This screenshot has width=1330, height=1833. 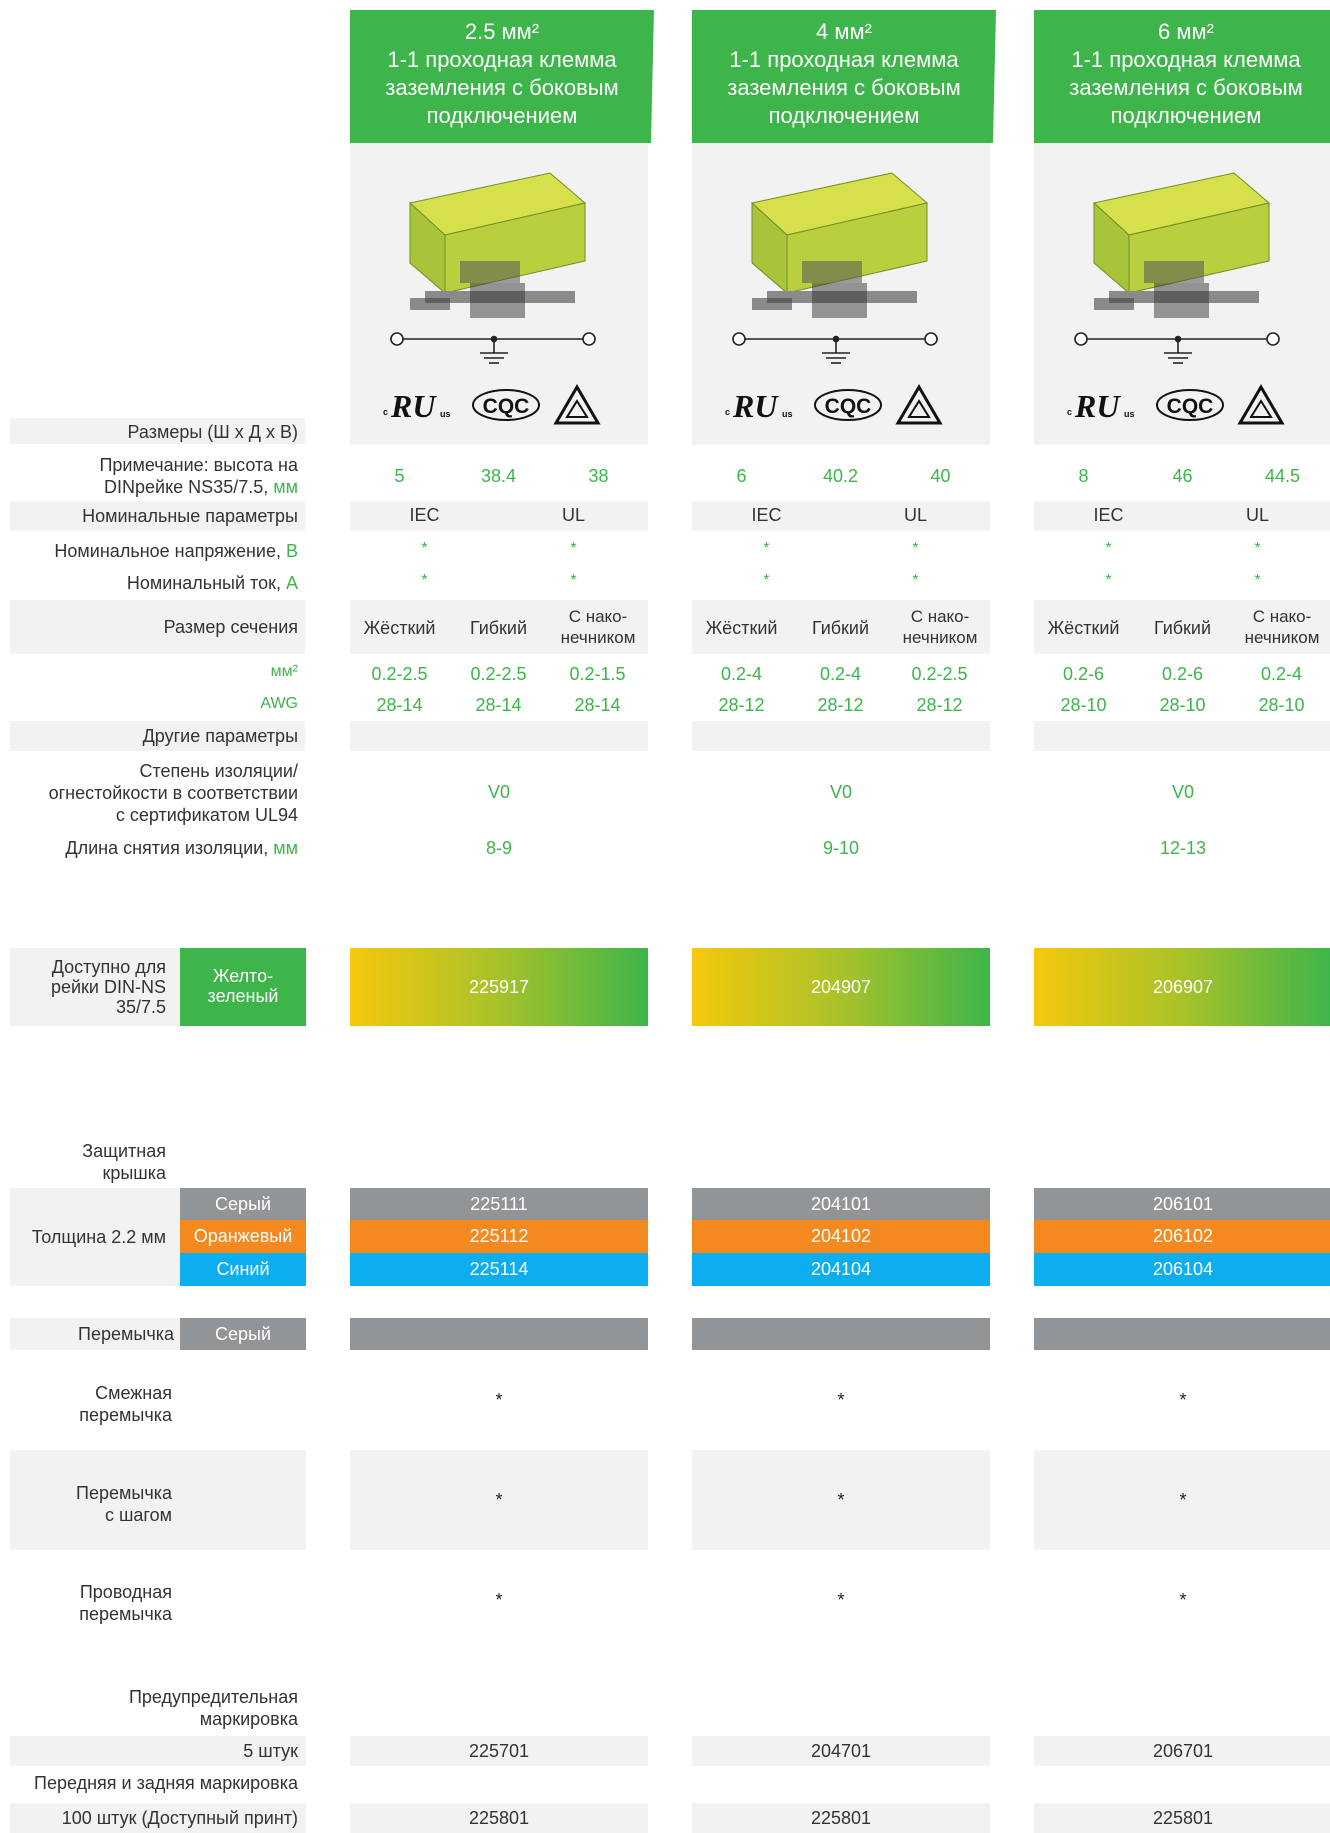 I want to click on cover-code: 206101, so click(x=1182, y=1204).